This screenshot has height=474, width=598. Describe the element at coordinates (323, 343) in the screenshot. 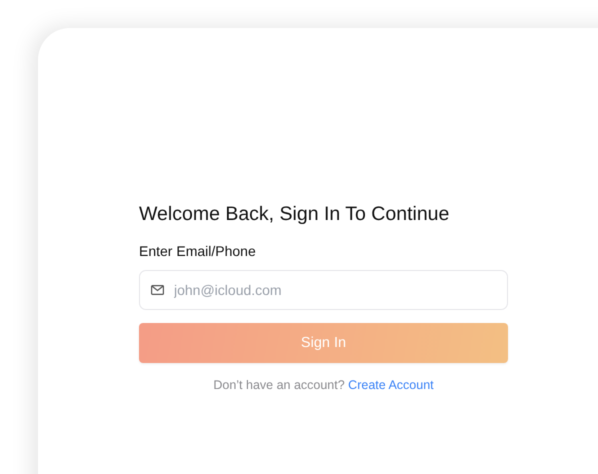

I see `sign-in-button: Sign In` at that location.